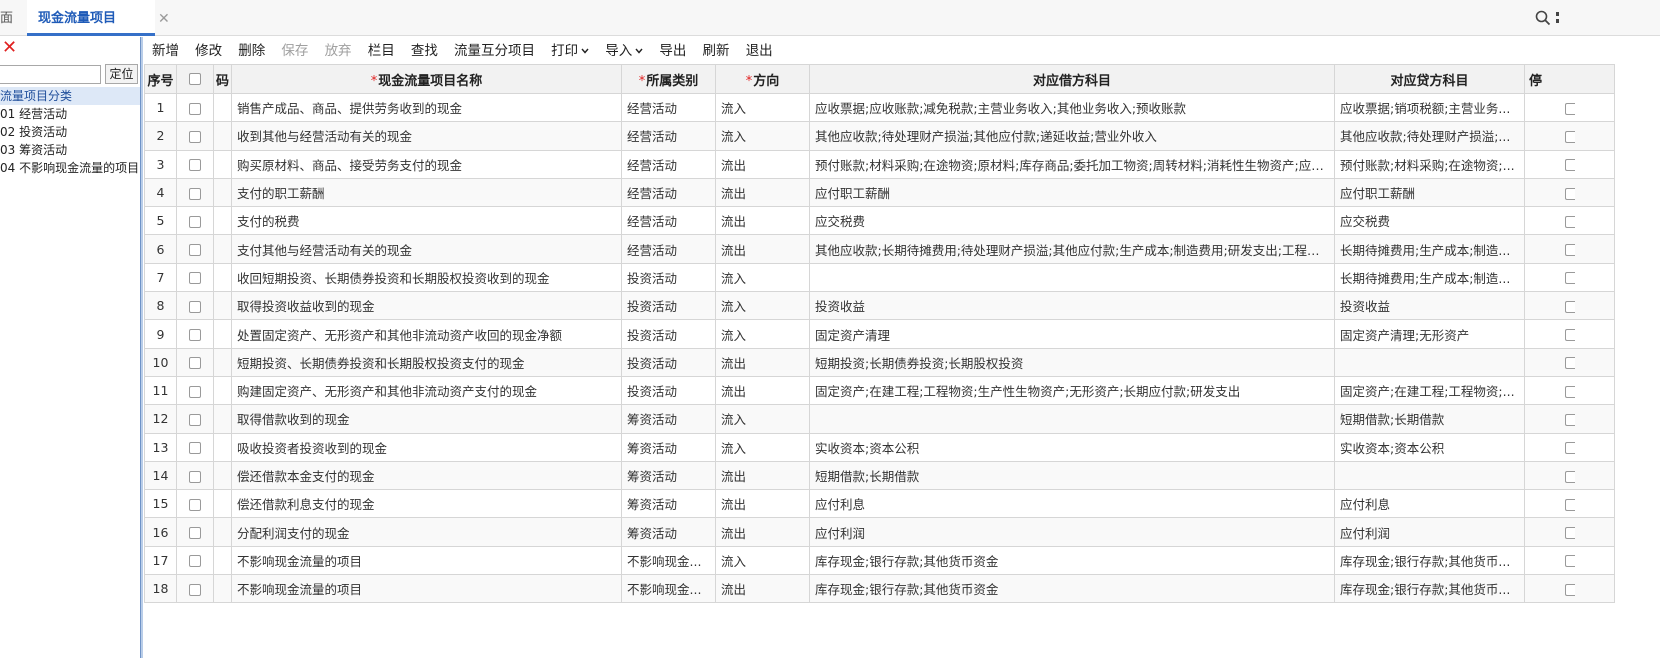  Describe the element at coordinates (195, 79) in the screenshot. I see `select-all-checkbox` at that location.